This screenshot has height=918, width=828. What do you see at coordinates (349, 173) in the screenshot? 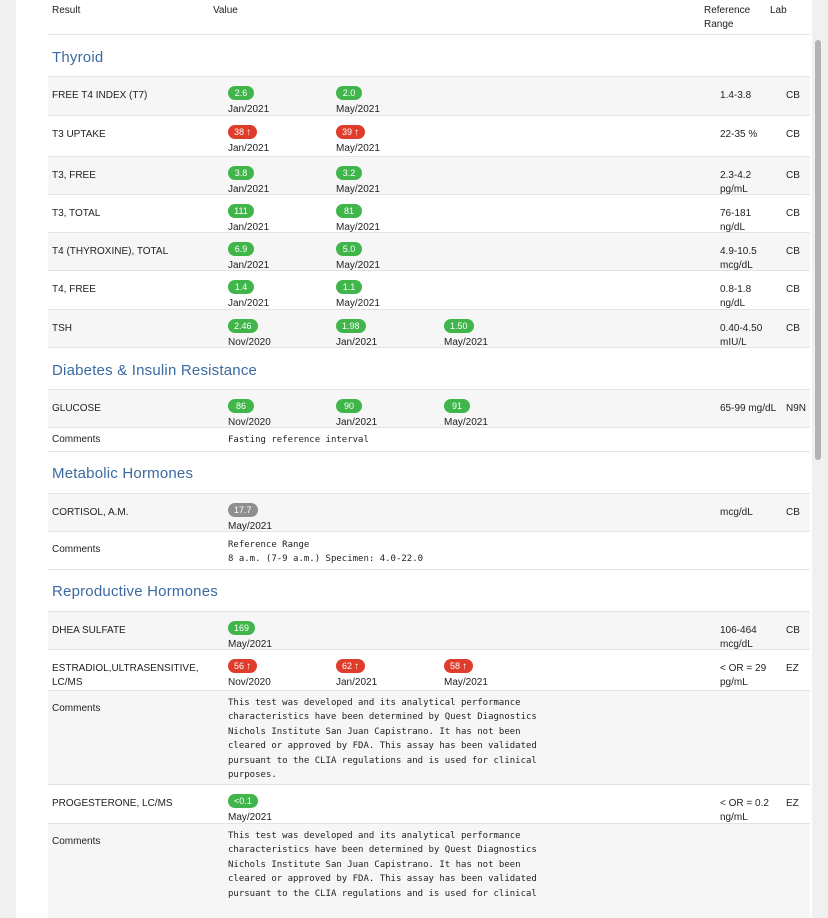
I see `result-value-badge: 3.2` at bounding box center [349, 173].